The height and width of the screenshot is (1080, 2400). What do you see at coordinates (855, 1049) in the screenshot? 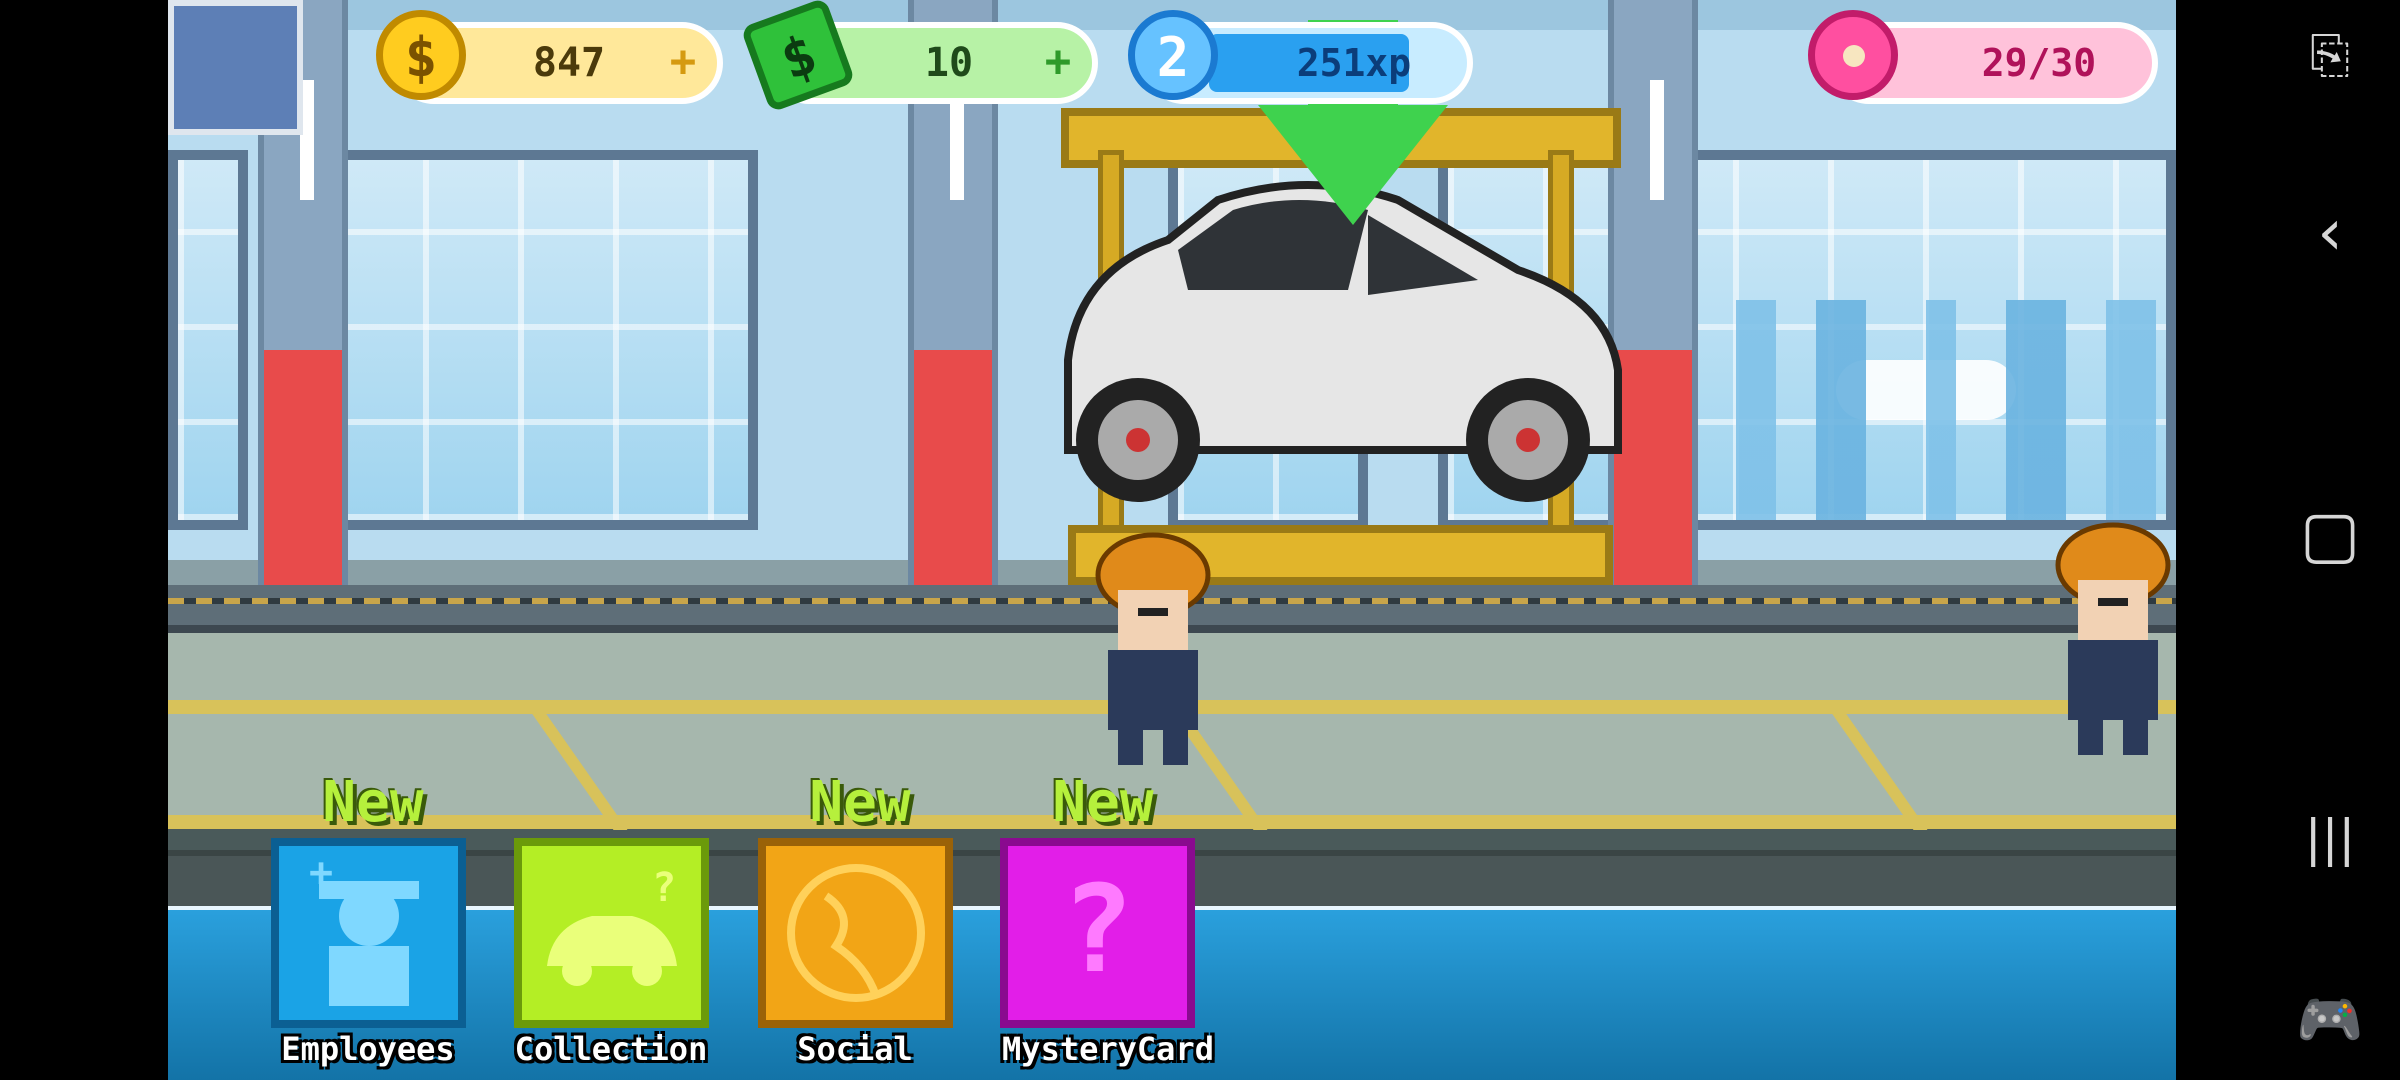
I see `social-label: Social` at bounding box center [855, 1049].